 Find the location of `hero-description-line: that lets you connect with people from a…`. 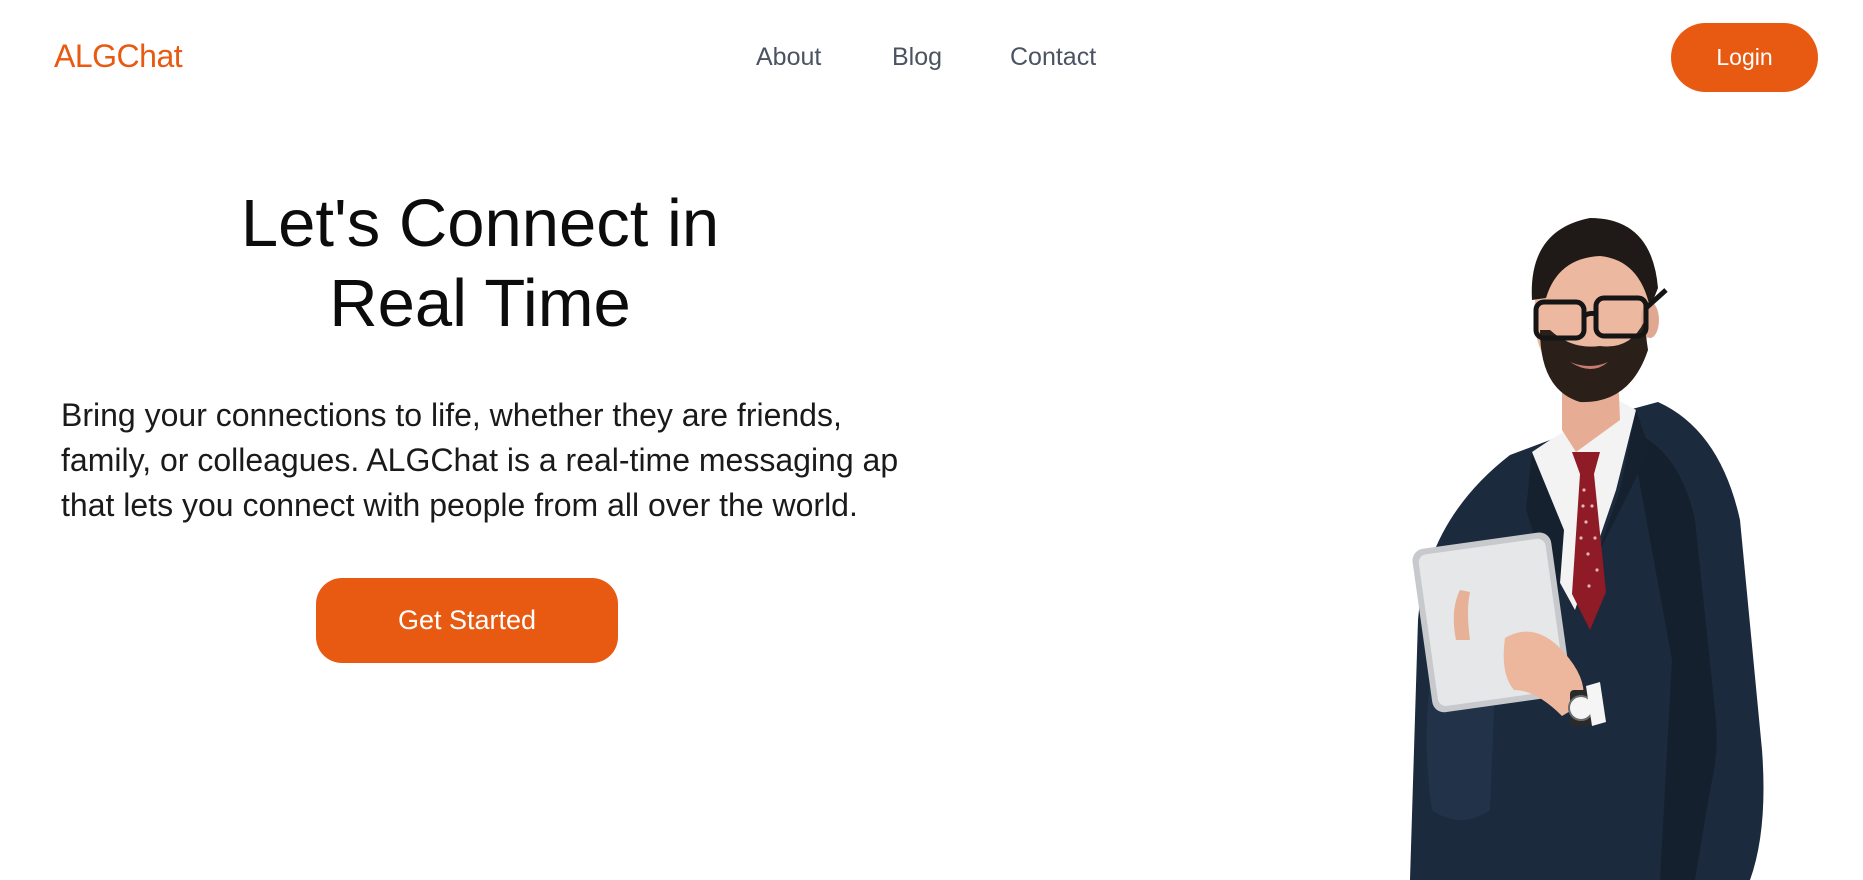

hero-description-line: that lets you connect with people from a… is located at coordinates (459, 505).